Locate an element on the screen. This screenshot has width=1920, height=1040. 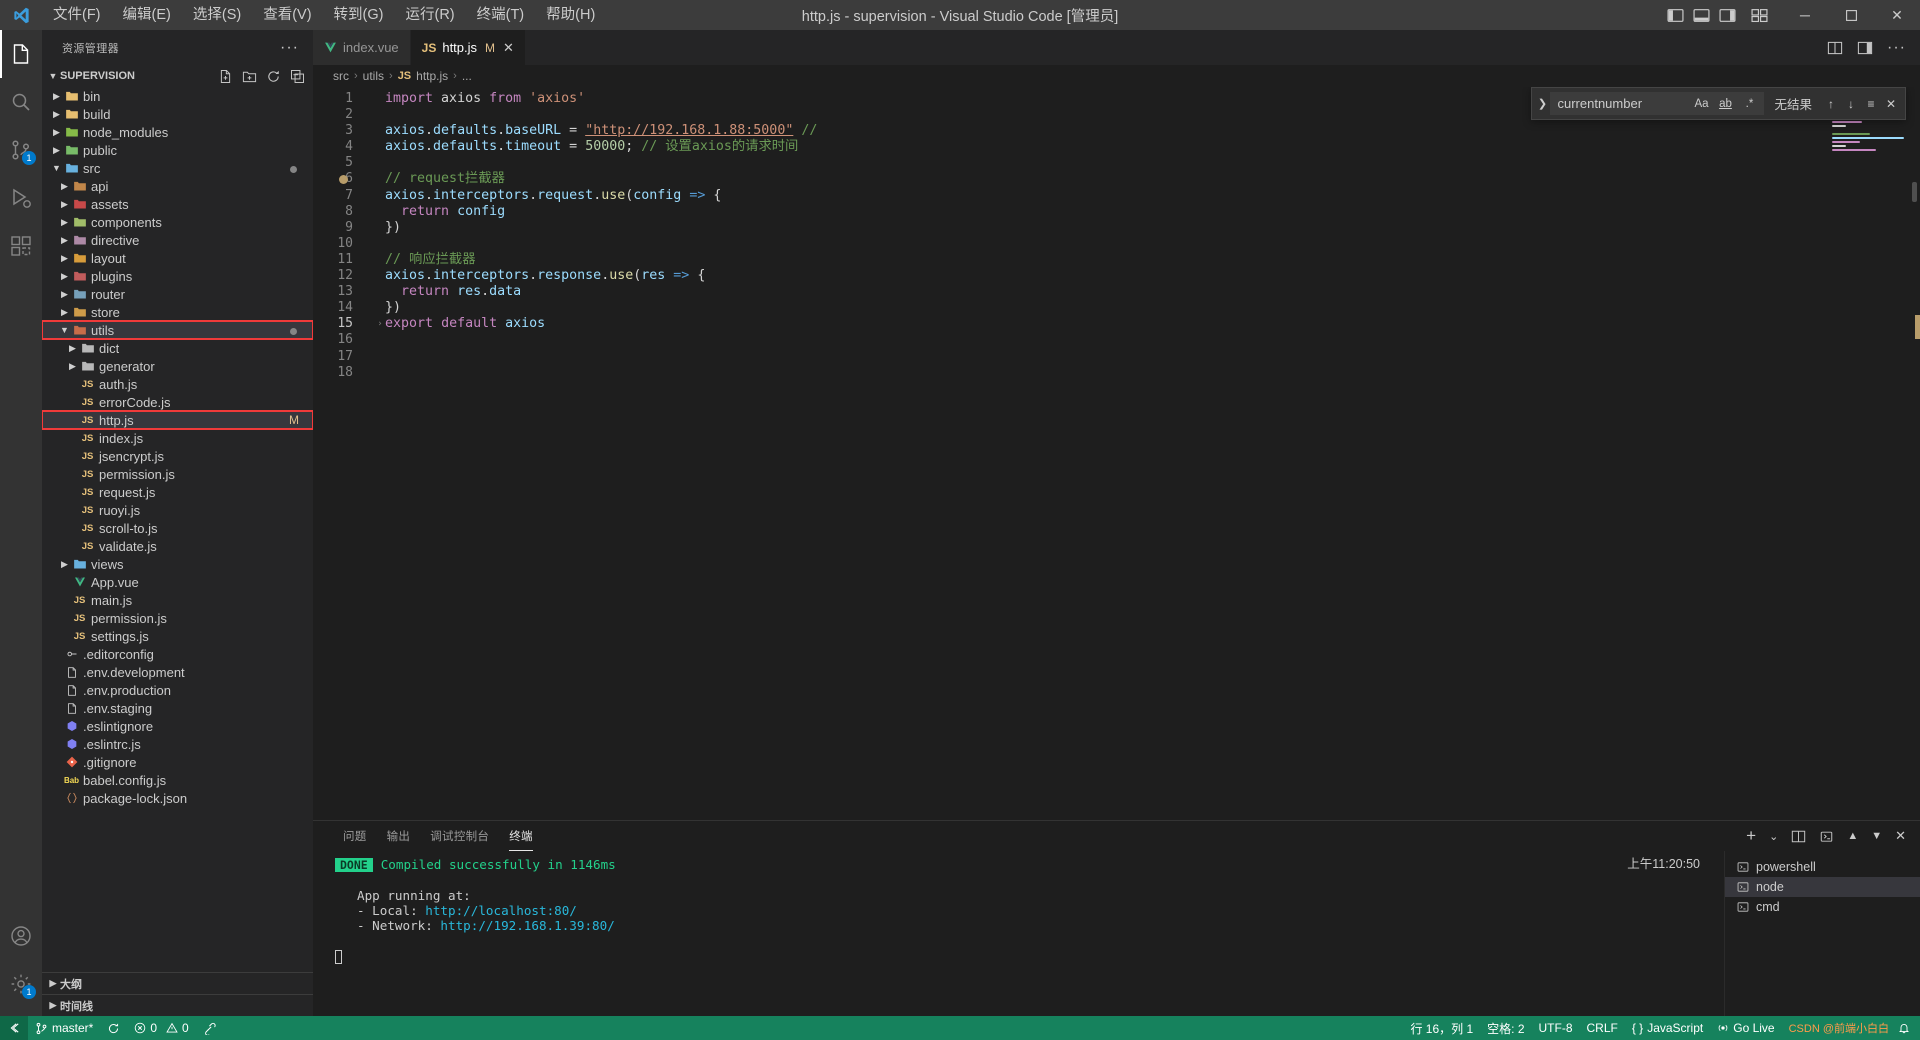
code-line: 18 is located at coordinates (1116, 373).